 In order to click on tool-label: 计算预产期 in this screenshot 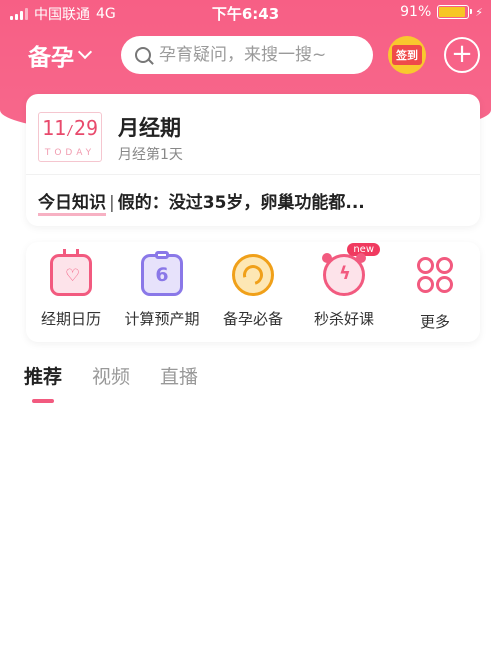, I will do `click(162, 319)`.